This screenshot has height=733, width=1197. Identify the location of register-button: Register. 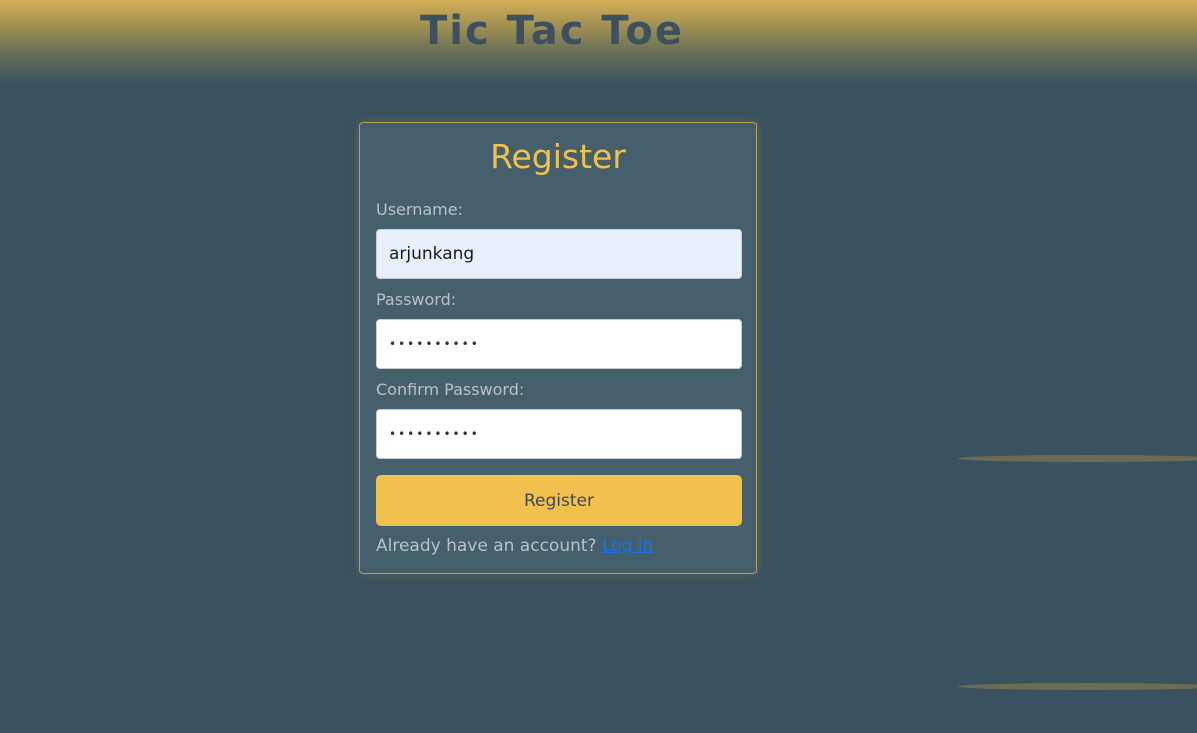
(559, 500).